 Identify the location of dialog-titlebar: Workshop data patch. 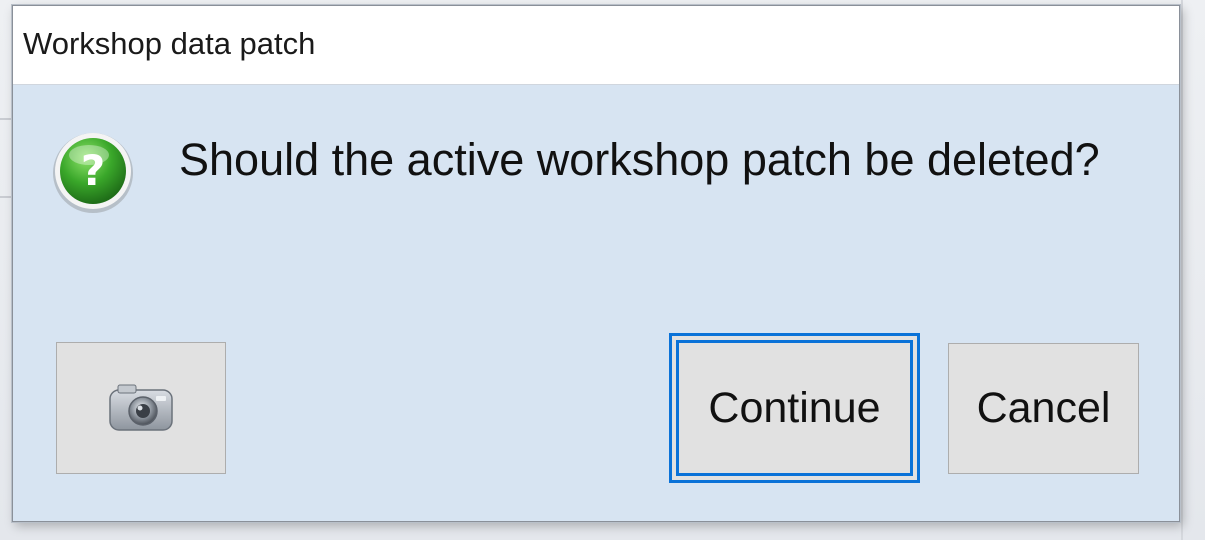
(596, 45).